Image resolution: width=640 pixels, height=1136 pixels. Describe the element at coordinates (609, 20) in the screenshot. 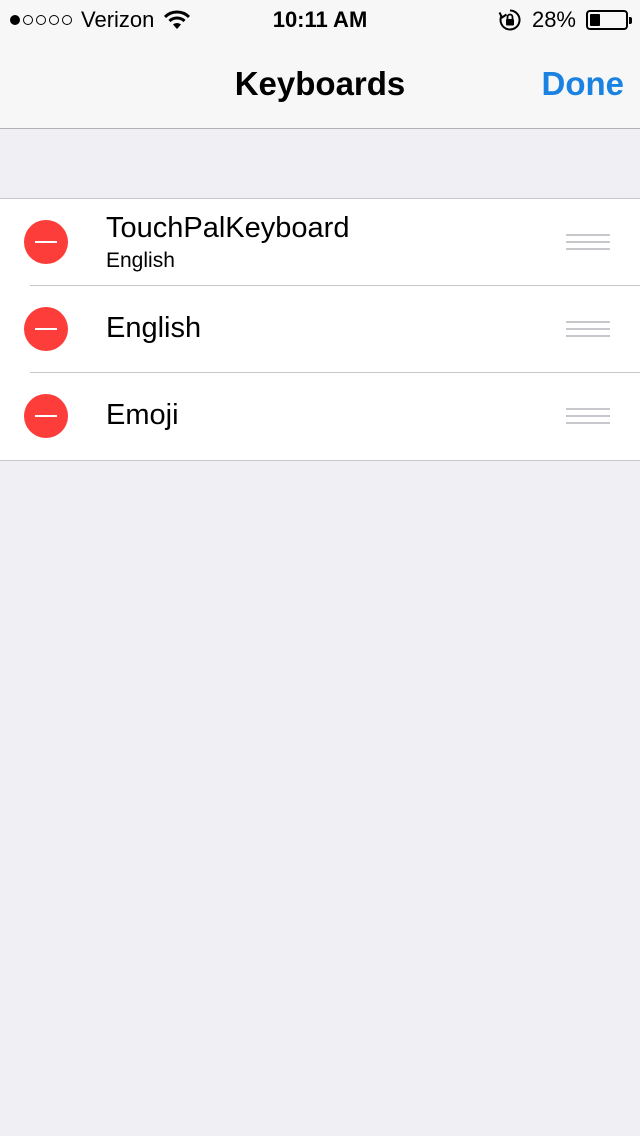

I see `battery-icon` at that location.